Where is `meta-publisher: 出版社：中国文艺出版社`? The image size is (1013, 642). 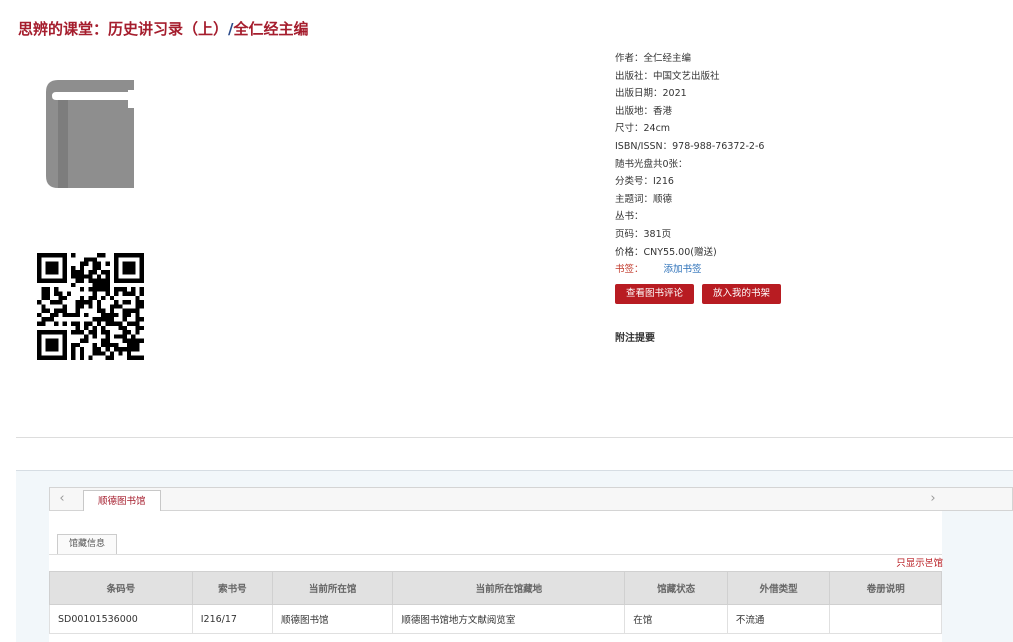 meta-publisher: 出版社：中国文艺出版社 is located at coordinates (667, 76).